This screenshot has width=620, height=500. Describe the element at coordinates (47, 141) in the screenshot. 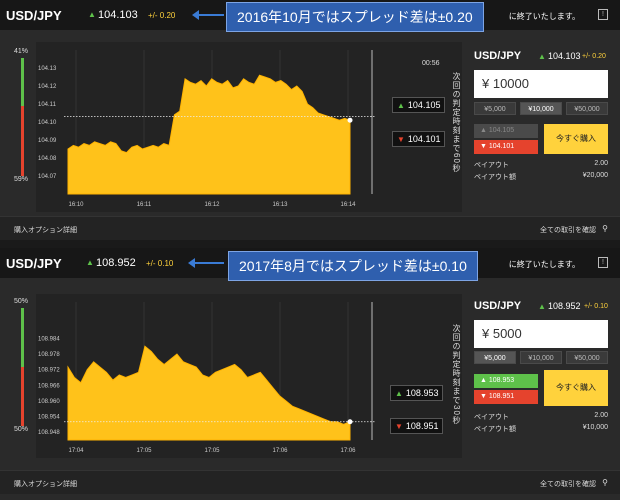

I see `y-tick-label: 104.09` at that location.